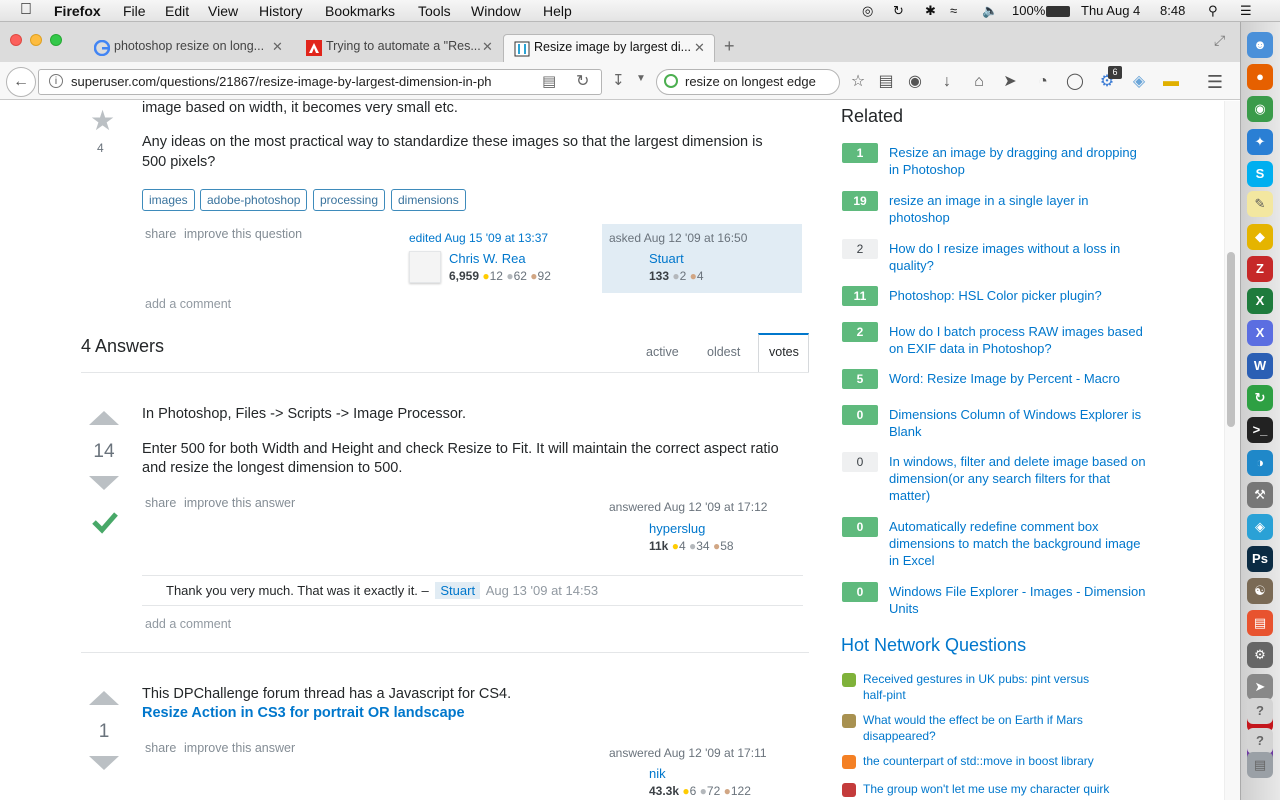  What do you see at coordinates (1260, 655) in the screenshot?
I see `automator-icon: ⚙` at bounding box center [1260, 655].